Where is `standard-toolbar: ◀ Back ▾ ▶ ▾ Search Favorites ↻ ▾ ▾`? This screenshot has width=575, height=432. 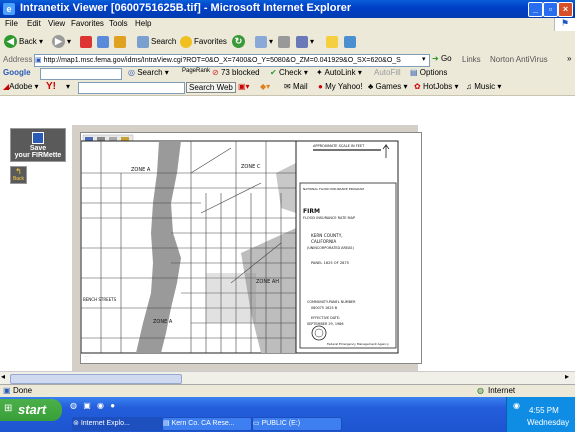
standard-toolbar: ◀ Back ▾ ▶ ▾ Search Favorites ↻ ▾ ▾ is located at coordinates (287, 42).